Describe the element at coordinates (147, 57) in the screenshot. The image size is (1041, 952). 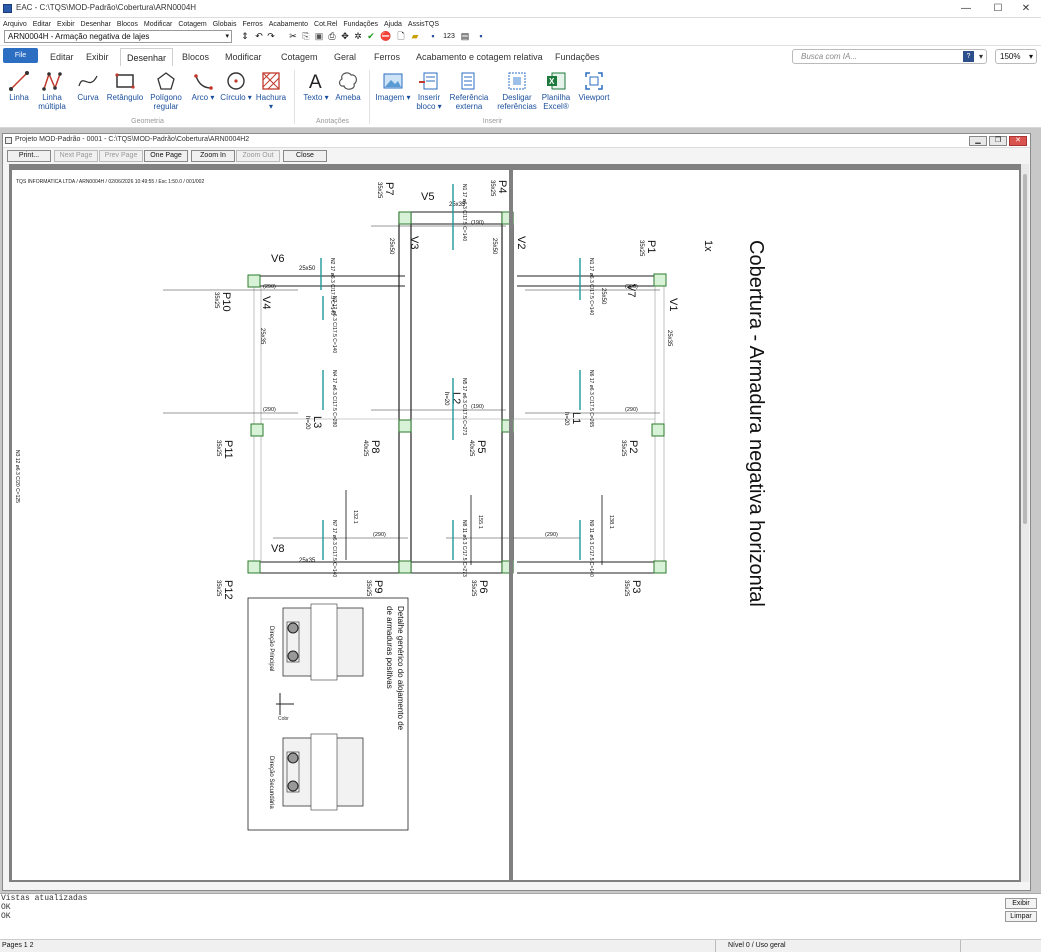
I see `tab-desenhar: Desenhar` at that location.